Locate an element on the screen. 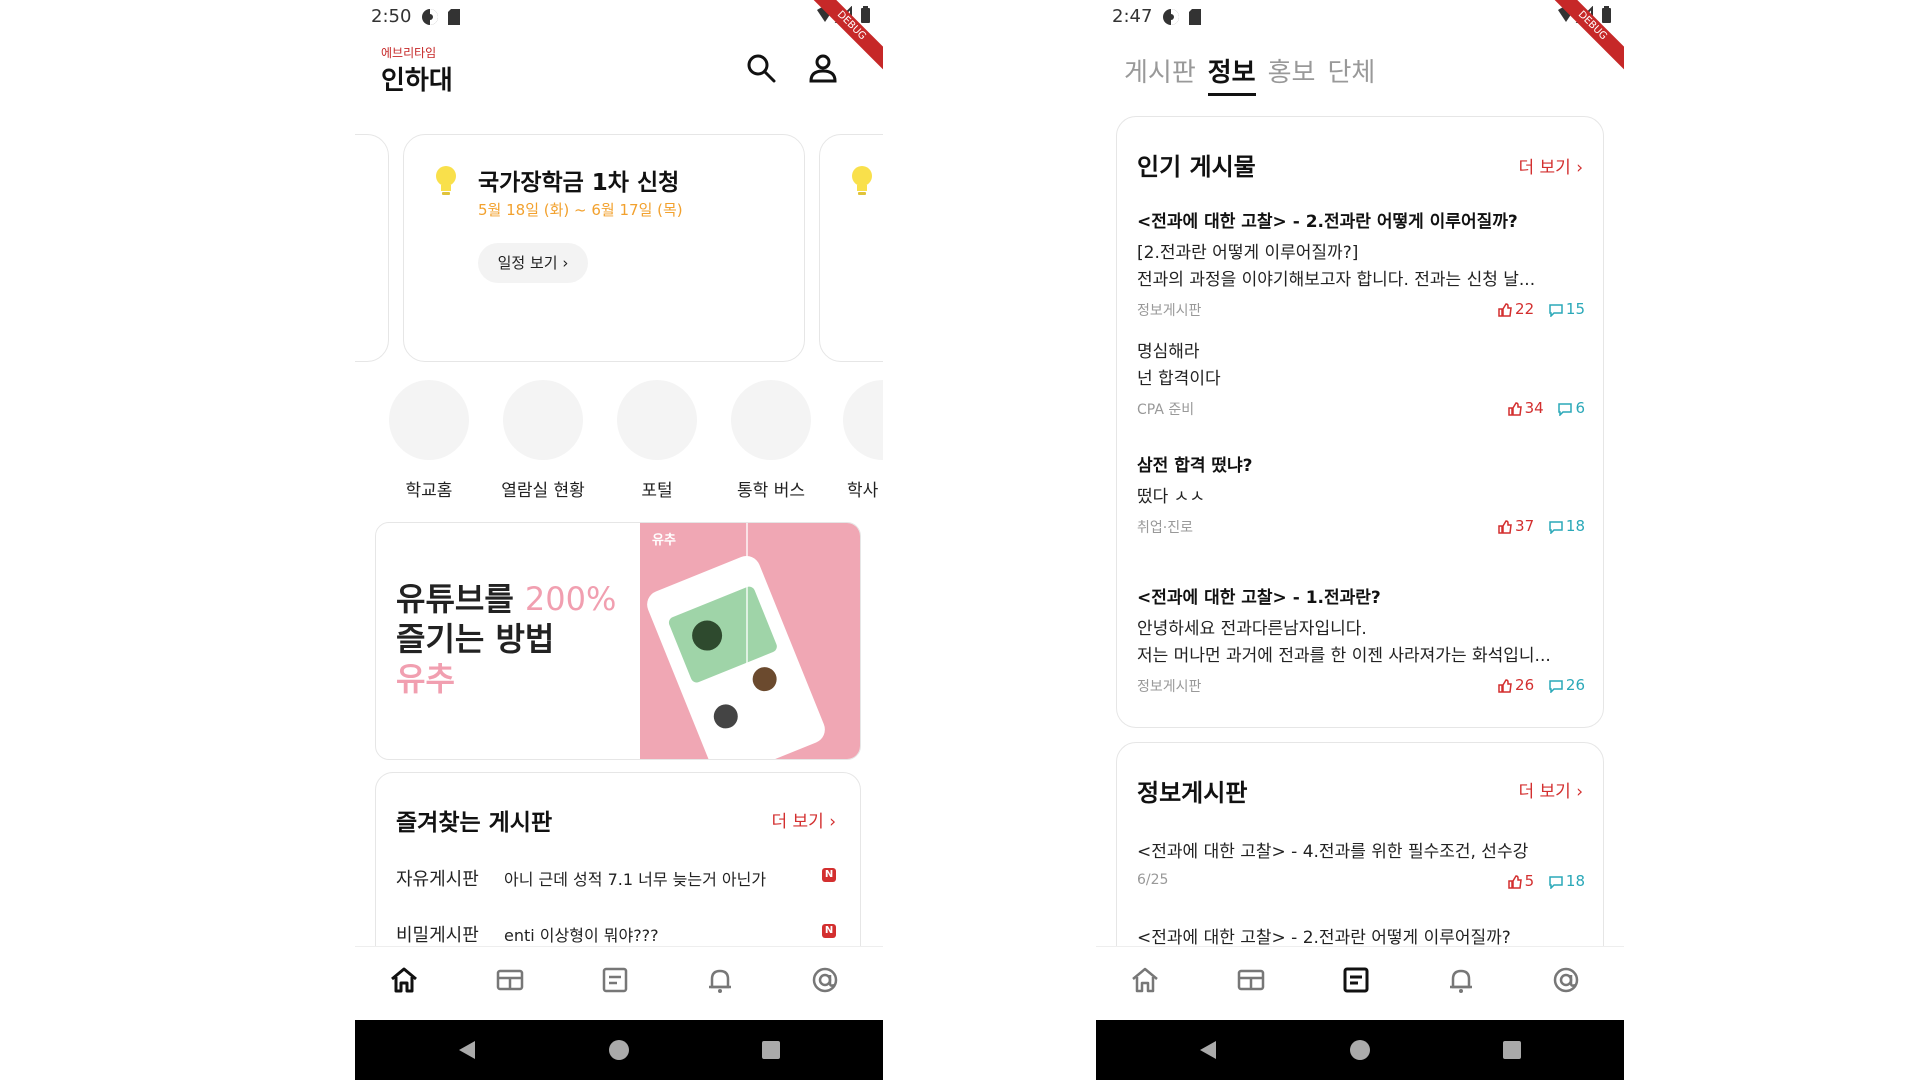  schedule-title: 국가장학금 1차 신청 is located at coordinates (579, 183).